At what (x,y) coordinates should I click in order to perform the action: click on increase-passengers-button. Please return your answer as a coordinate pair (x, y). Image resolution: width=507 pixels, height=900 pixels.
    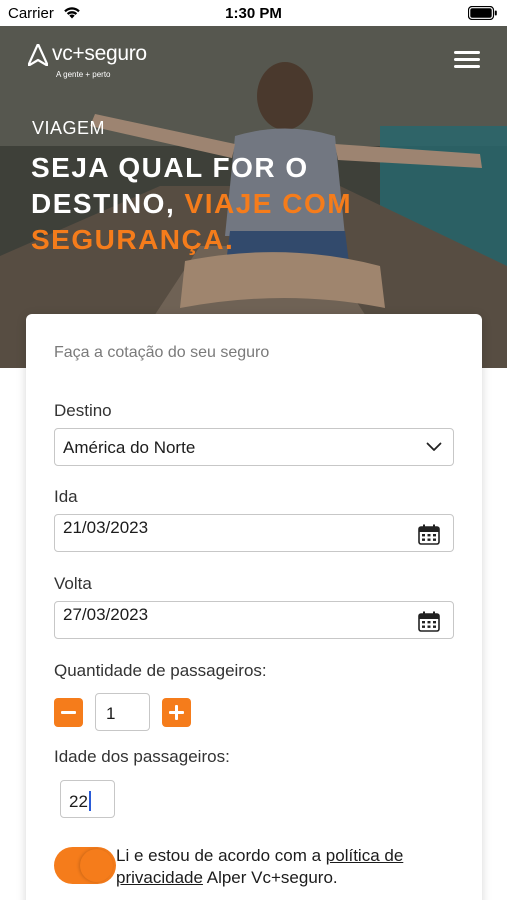
    Looking at the image, I should click on (176, 712).